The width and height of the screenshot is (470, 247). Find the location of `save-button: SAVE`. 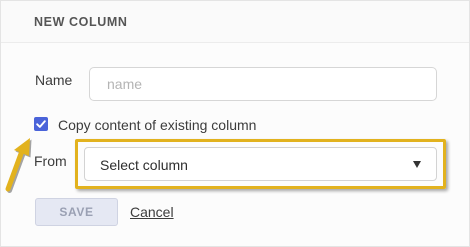

save-button: SAVE is located at coordinates (76, 212).